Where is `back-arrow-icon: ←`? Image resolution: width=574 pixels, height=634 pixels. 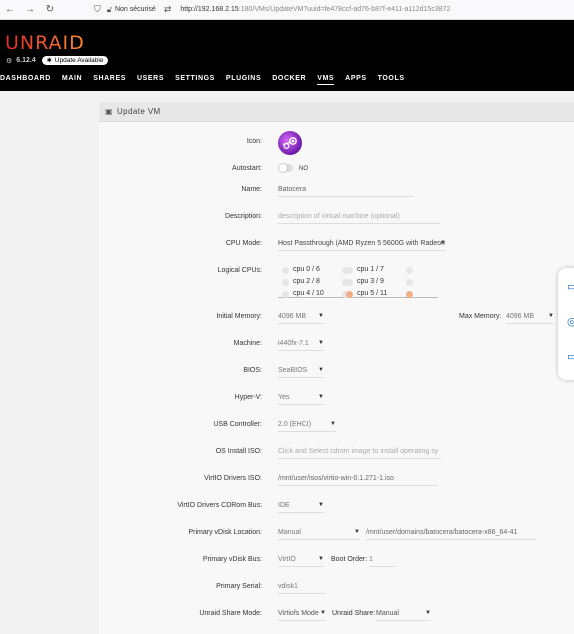
back-arrow-icon: ← is located at coordinates (10, 10).